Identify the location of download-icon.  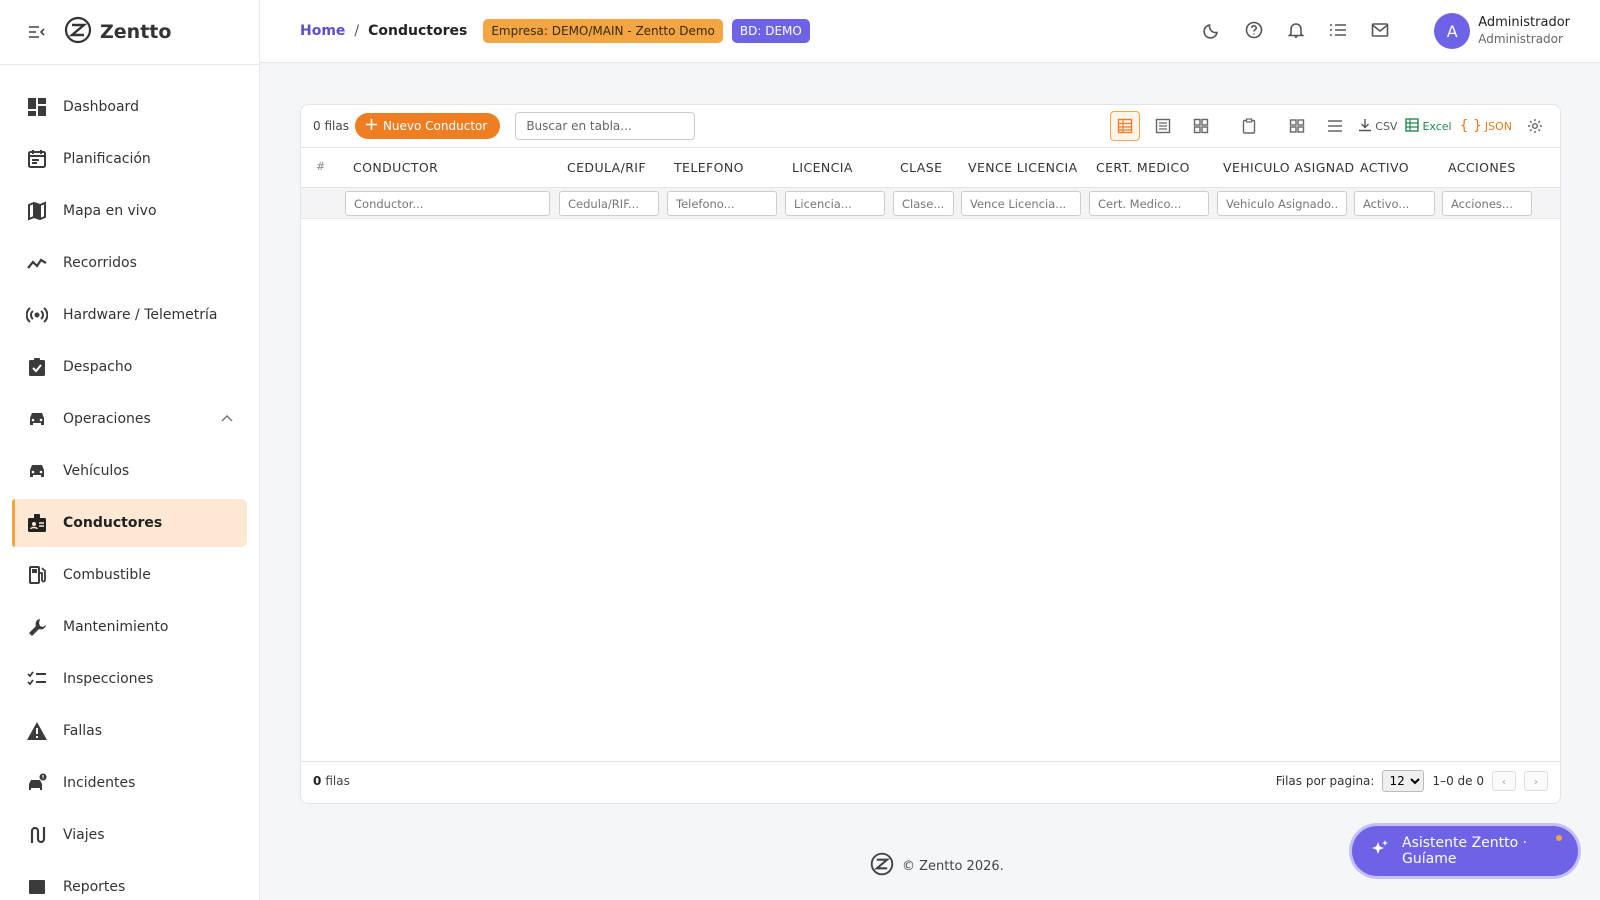
(1365, 126).